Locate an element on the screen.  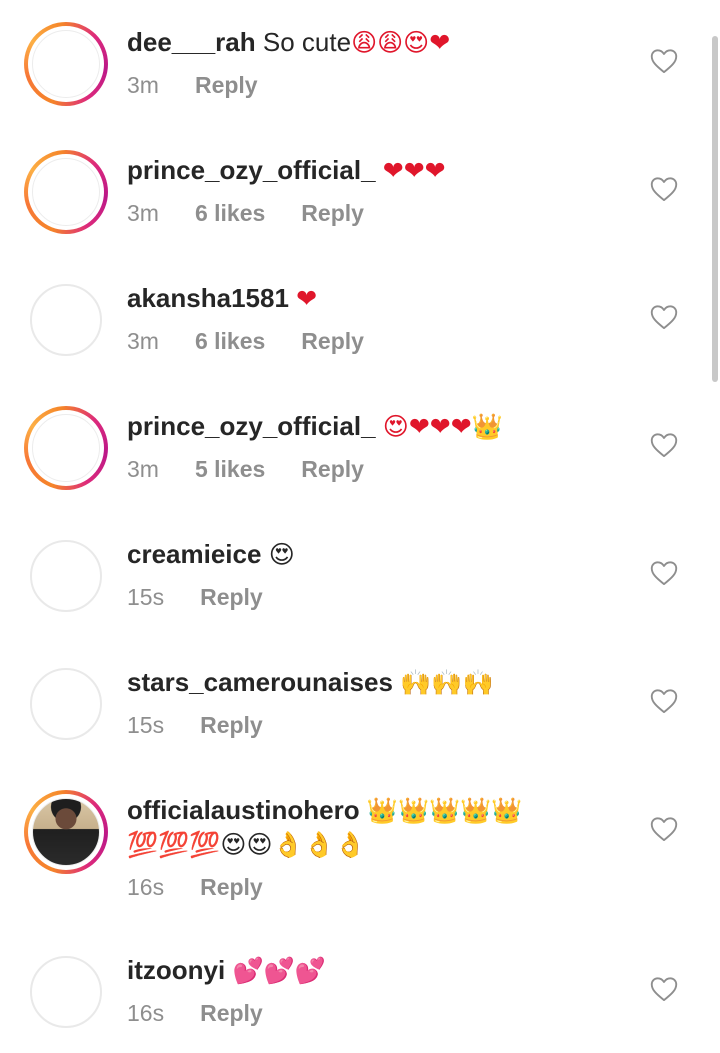
comment-emoji: 😍 is located at coordinates (281, 554).